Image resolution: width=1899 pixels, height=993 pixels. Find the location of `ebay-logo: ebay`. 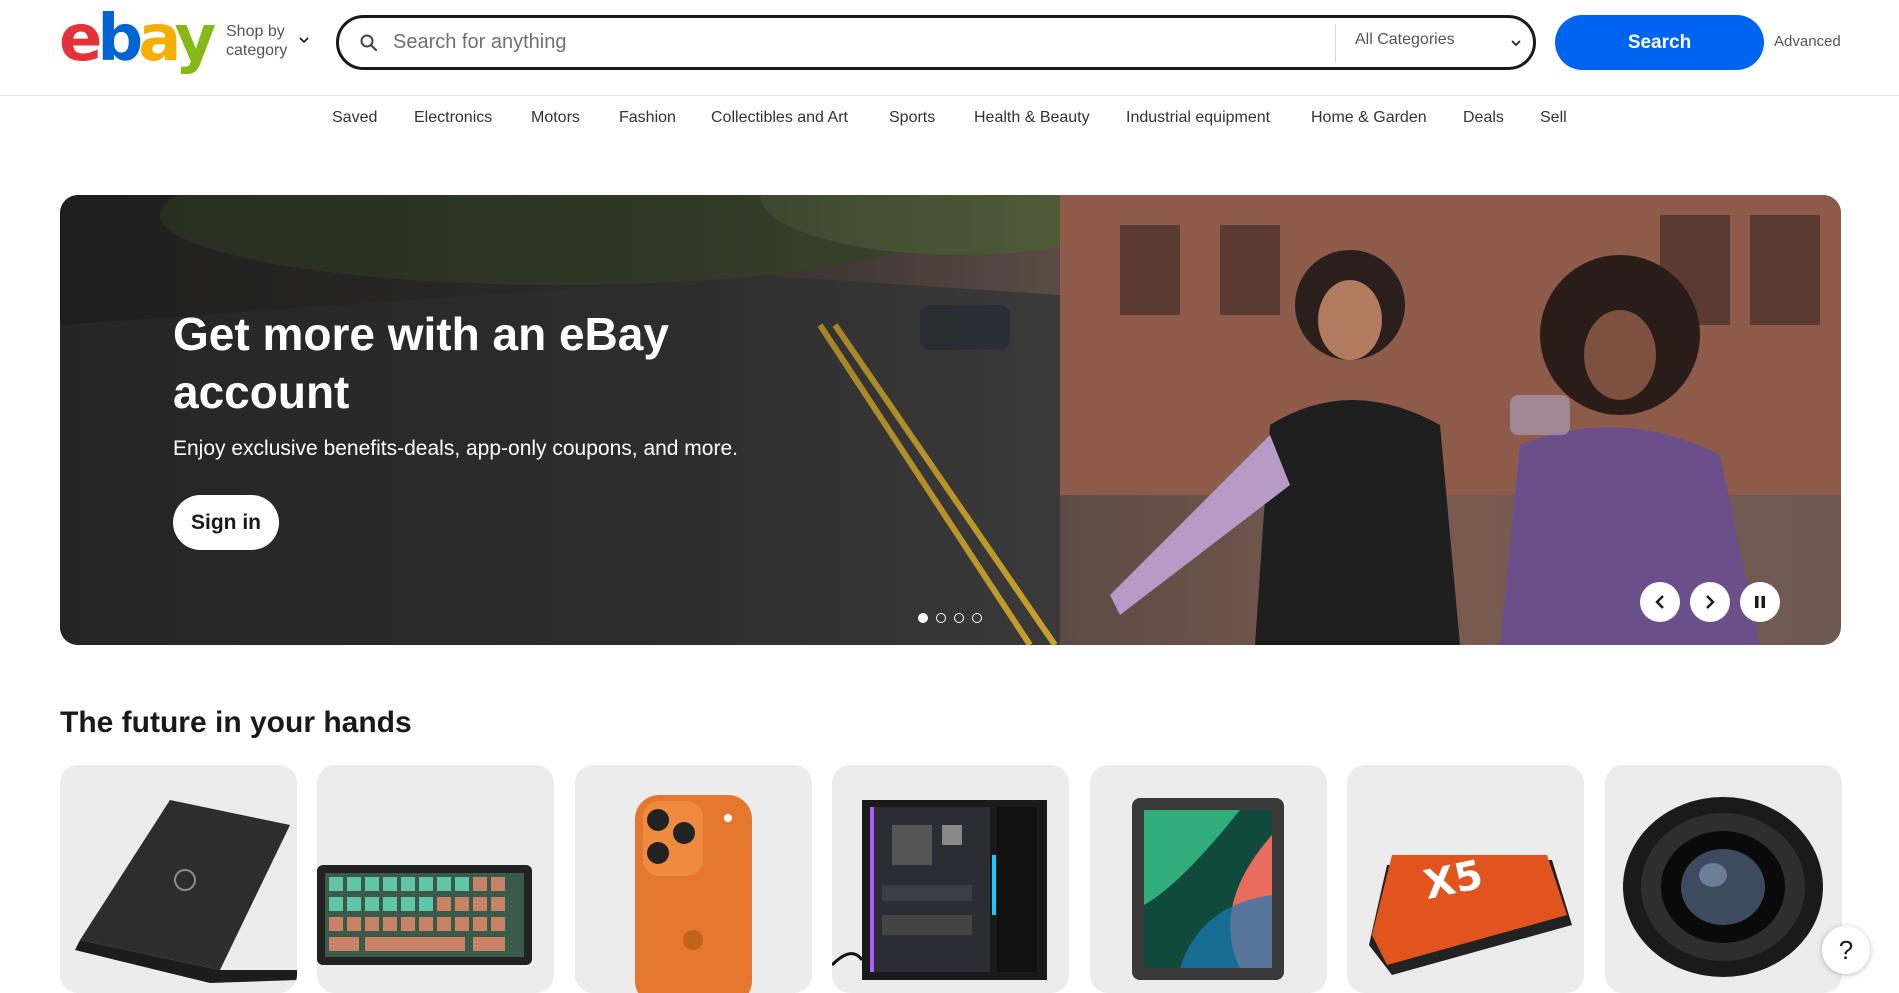

ebay-logo: ebay is located at coordinates (137, 39).